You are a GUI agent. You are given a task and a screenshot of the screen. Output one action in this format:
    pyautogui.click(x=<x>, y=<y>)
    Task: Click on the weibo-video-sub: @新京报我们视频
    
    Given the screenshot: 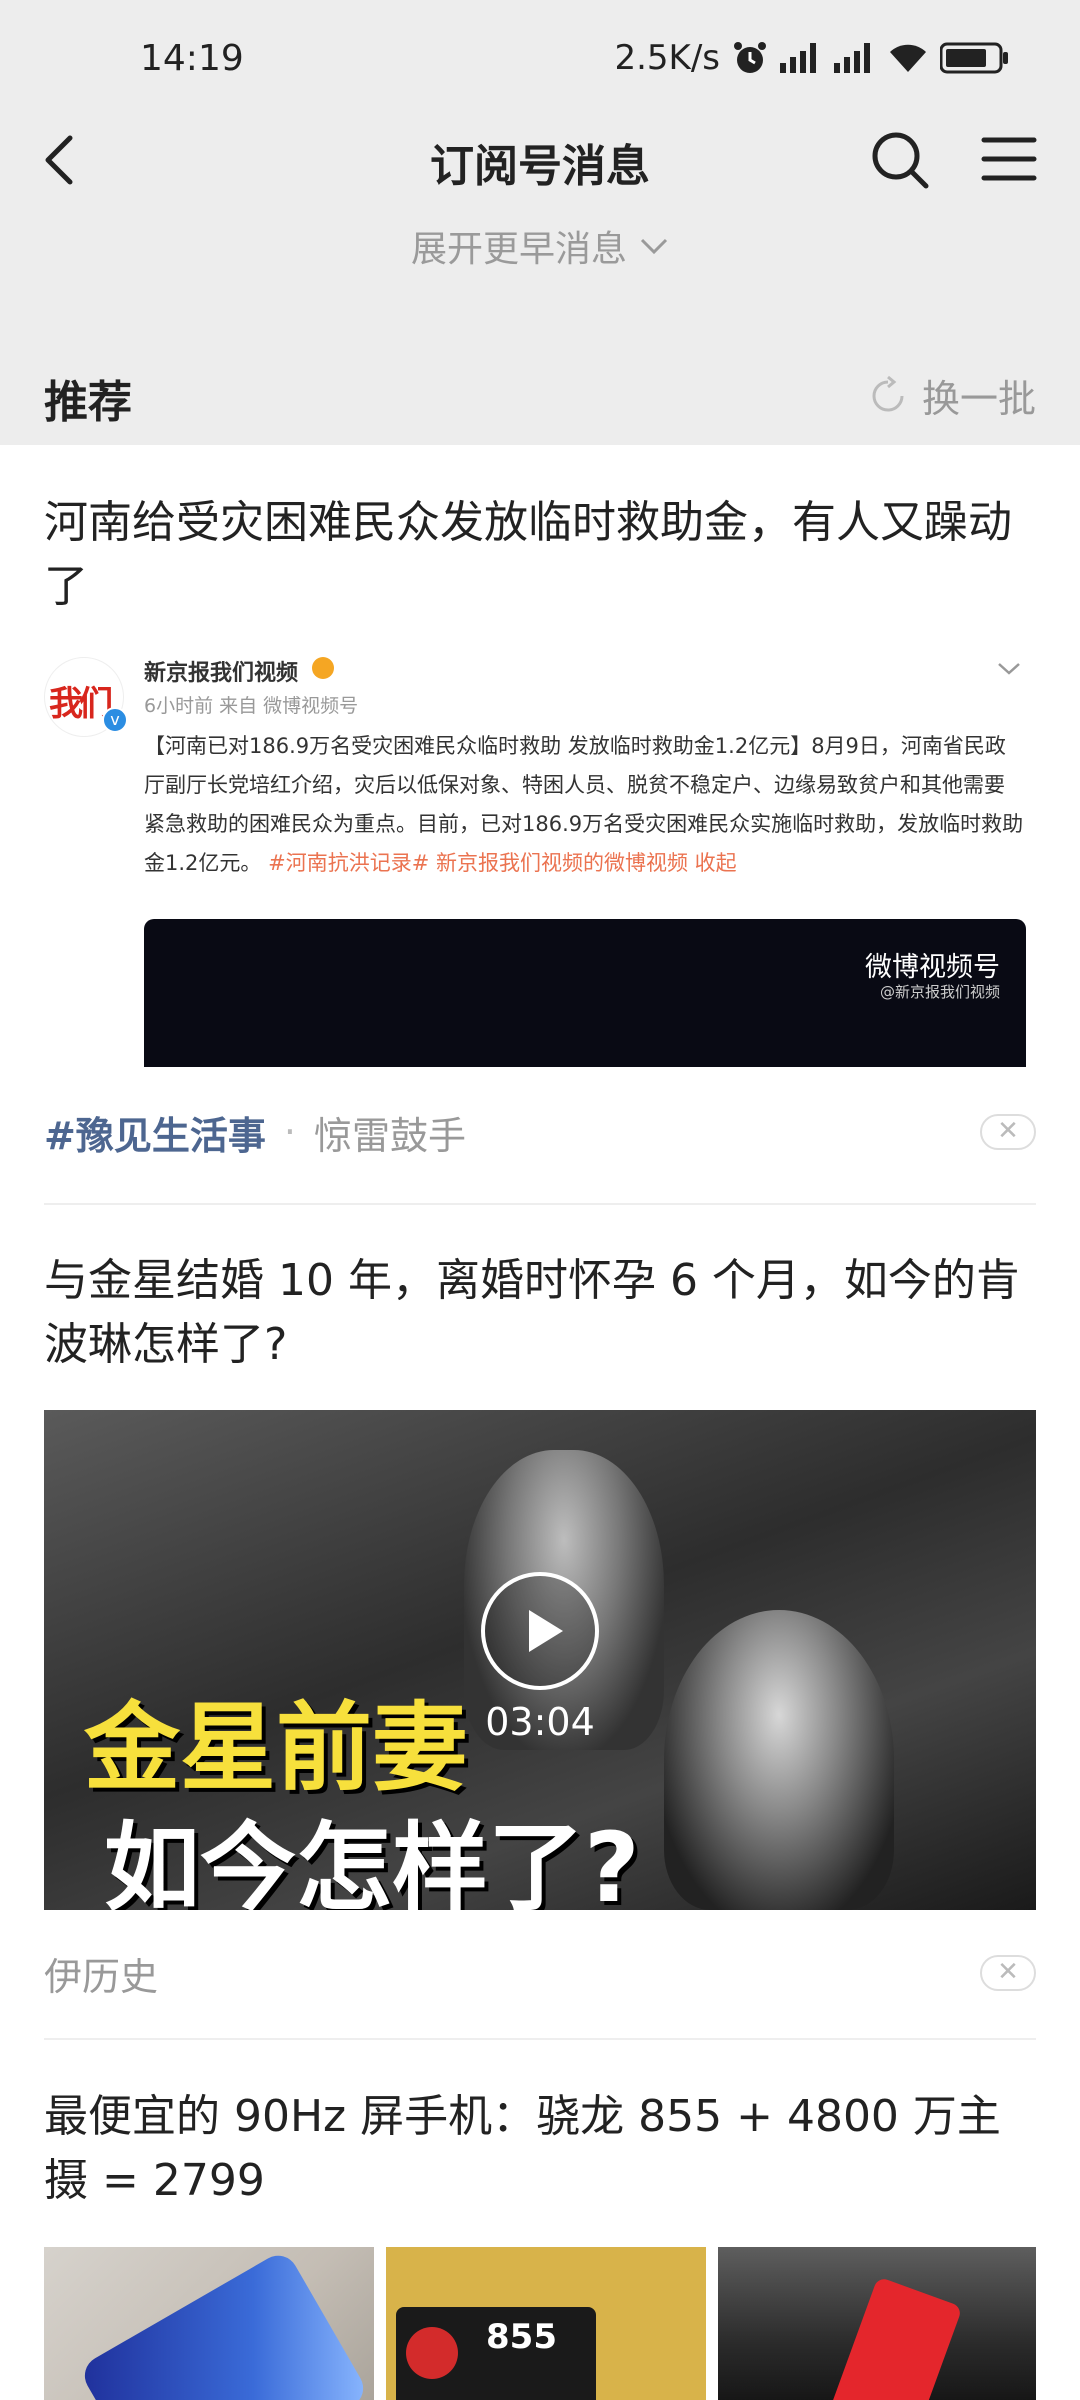 What is the action you would take?
    pyautogui.click(x=939, y=992)
    